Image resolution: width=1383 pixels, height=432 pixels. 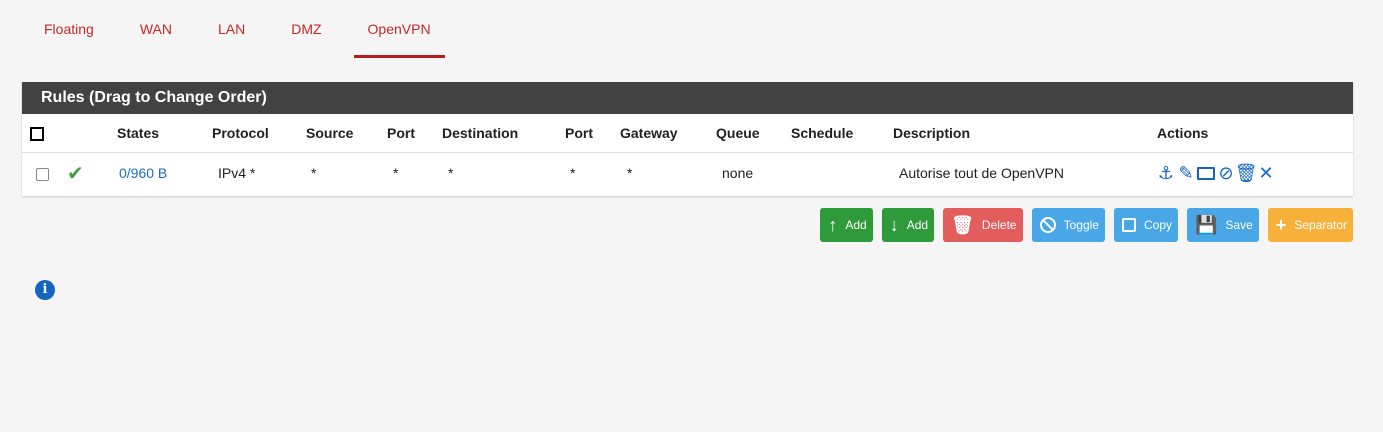 I want to click on header-source-port: Port, so click(x=414, y=133).